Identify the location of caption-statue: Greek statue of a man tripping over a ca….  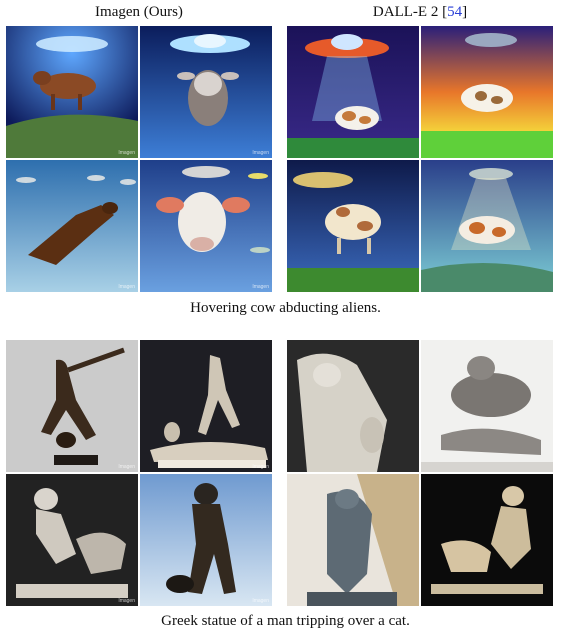
(285, 621).